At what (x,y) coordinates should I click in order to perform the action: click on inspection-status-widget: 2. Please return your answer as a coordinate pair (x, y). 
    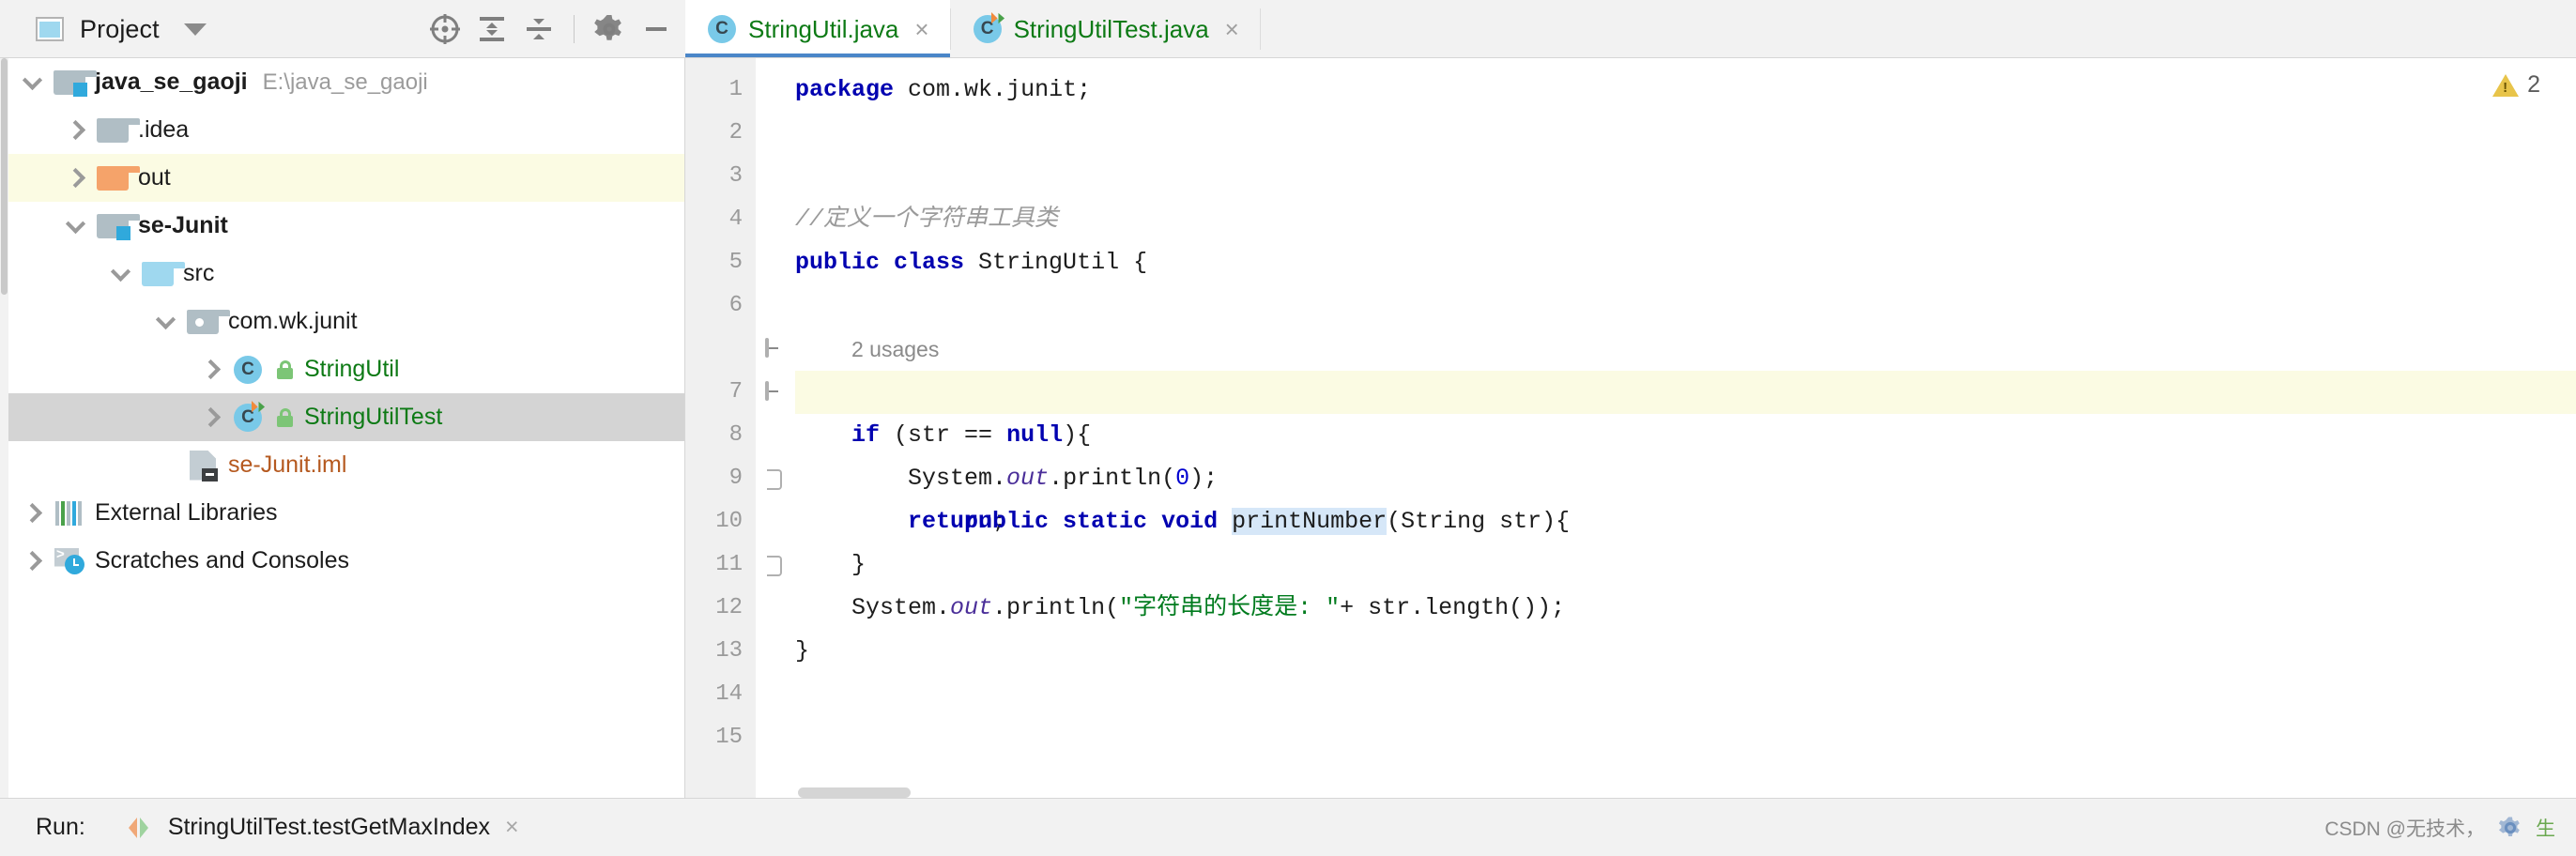
    Looking at the image, I should click on (2516, 85).